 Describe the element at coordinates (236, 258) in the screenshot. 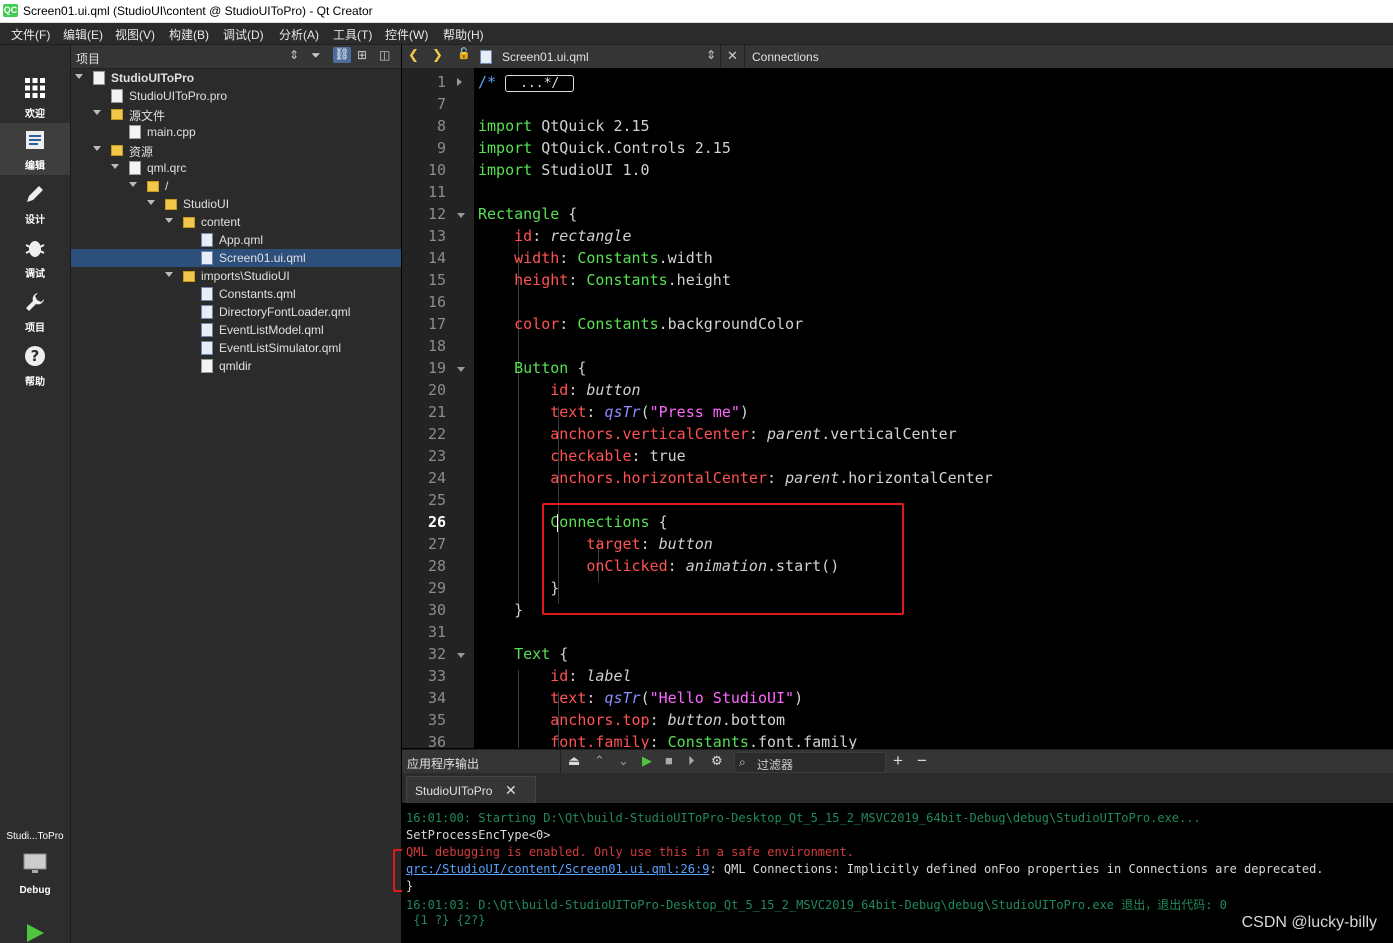

I see `tree-item: Screen01.ui.qml` at that location.